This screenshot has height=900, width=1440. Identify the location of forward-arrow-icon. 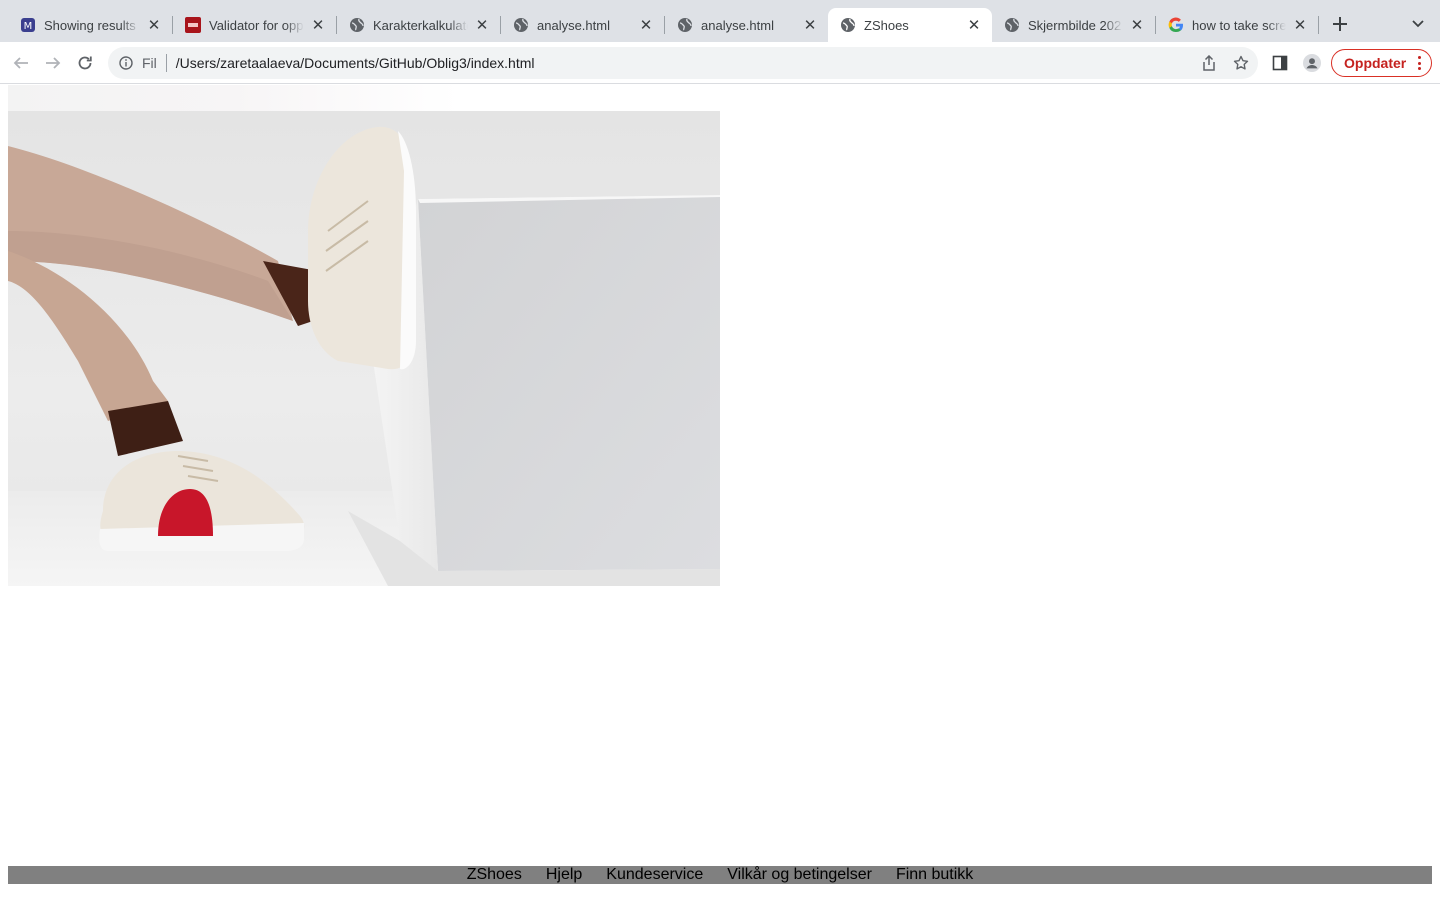
(53, 63).